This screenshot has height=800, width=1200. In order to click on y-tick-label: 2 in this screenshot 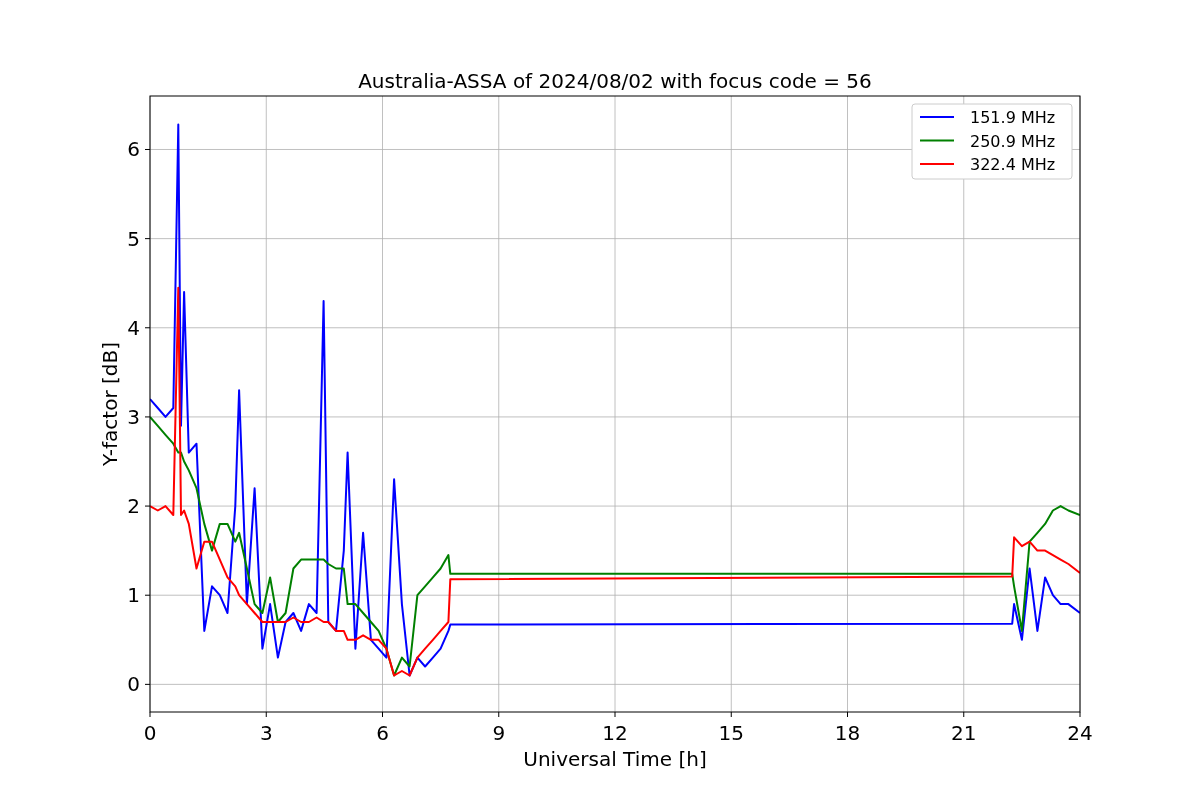, I will do `click(133, 506)`.